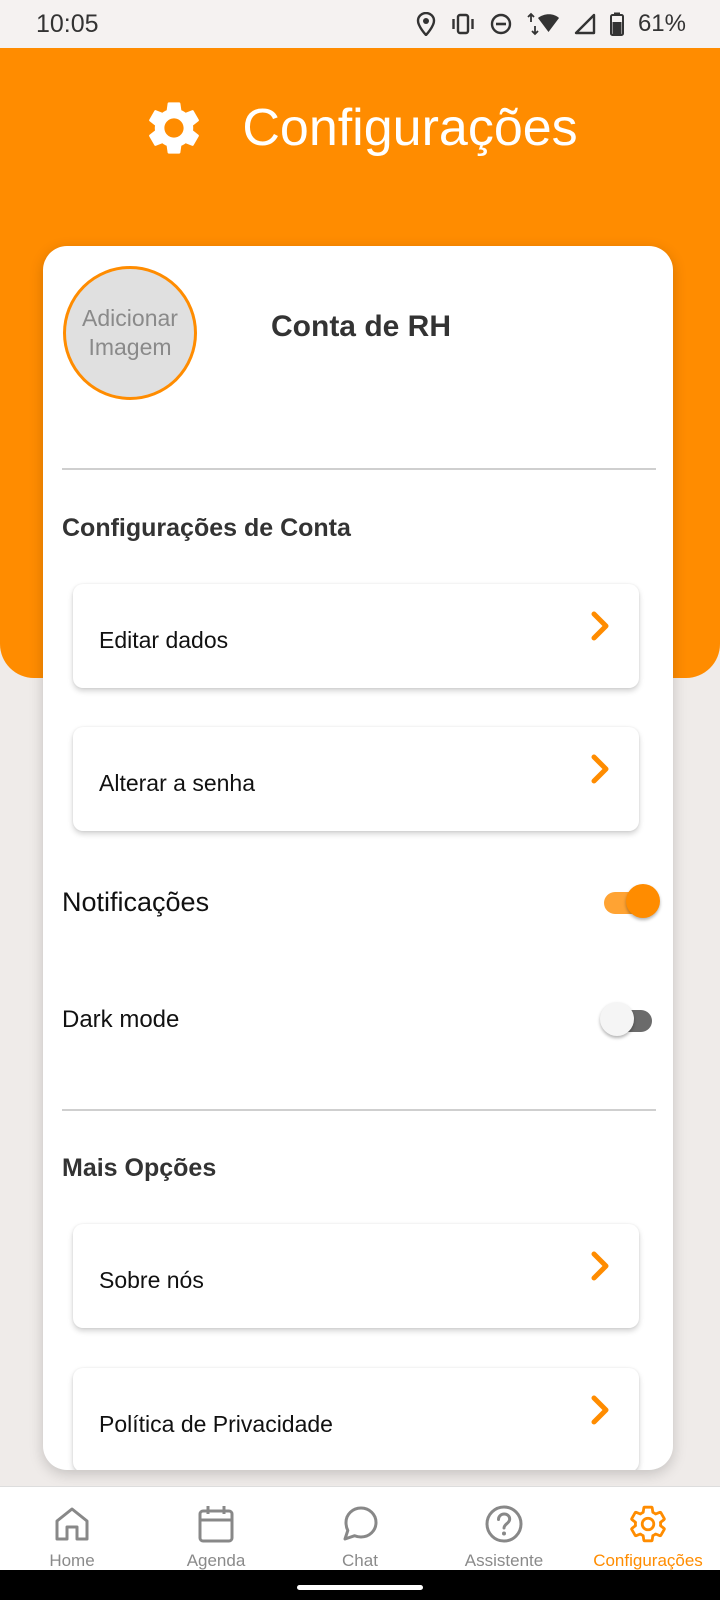 Image resolution: width=720 pixels, height=1601 pixels. Describe the element at coordinates (136, 901) in the screenshot. I see `notifications-label: Notificações` at that location.